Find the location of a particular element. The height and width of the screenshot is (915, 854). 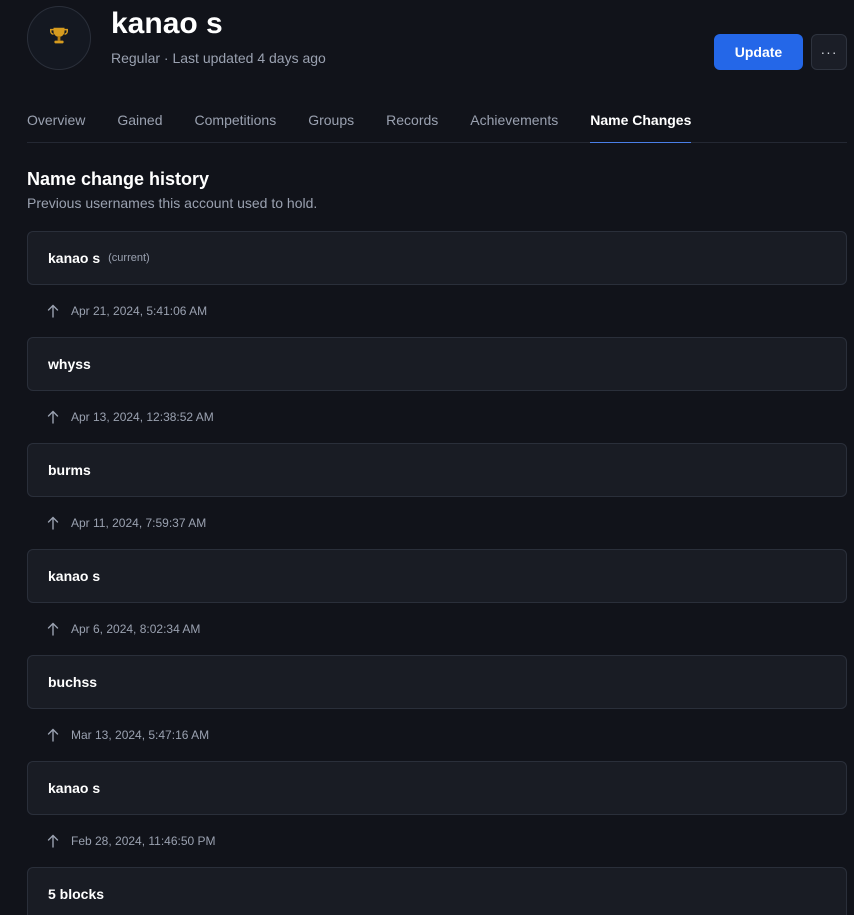

tab-achievements: Achievements is located at coordinates (514, 122).